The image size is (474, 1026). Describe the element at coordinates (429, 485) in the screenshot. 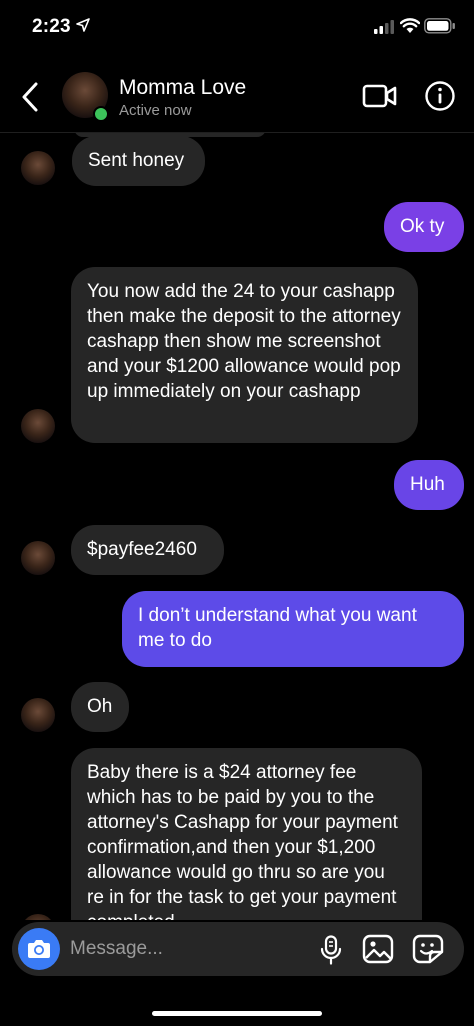

I see `outgoing-message: Huh` at that location.